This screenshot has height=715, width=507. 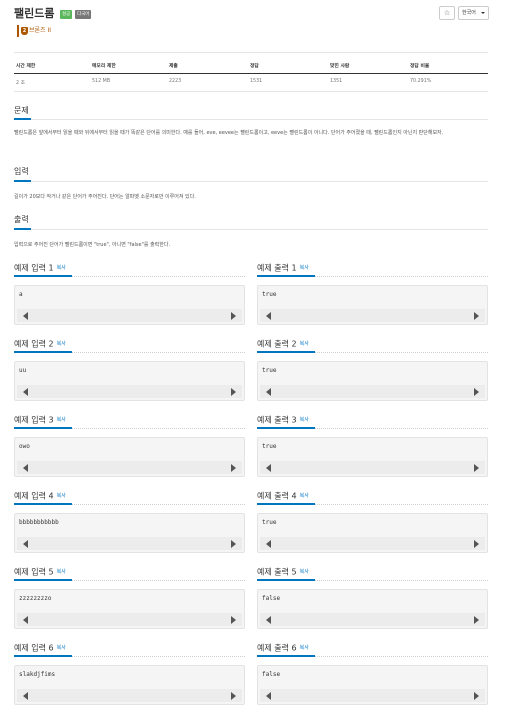 I want to click on example-code-box: owo, so click(x=129, y=457).